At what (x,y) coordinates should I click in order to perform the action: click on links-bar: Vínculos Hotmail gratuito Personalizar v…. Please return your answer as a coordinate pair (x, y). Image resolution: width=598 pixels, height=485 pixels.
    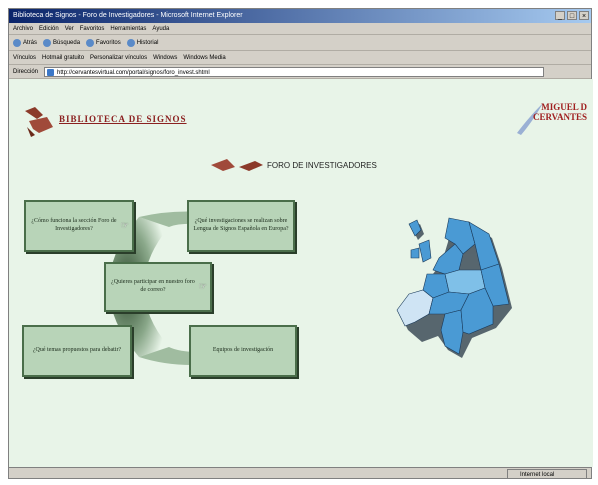
    Looking at the image, I should click on (300, 58).